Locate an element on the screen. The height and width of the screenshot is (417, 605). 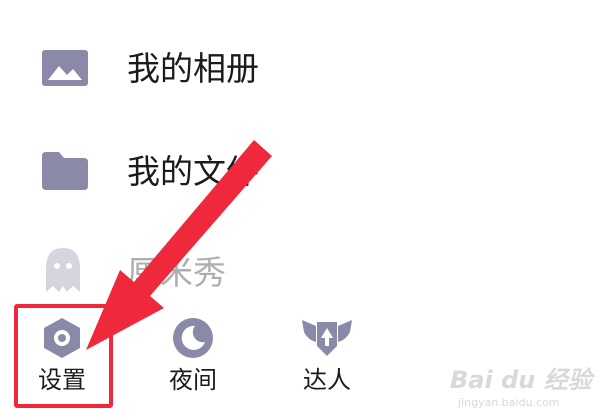
menu-item-label: 厘米秀 is located at coordinates (176, 272).